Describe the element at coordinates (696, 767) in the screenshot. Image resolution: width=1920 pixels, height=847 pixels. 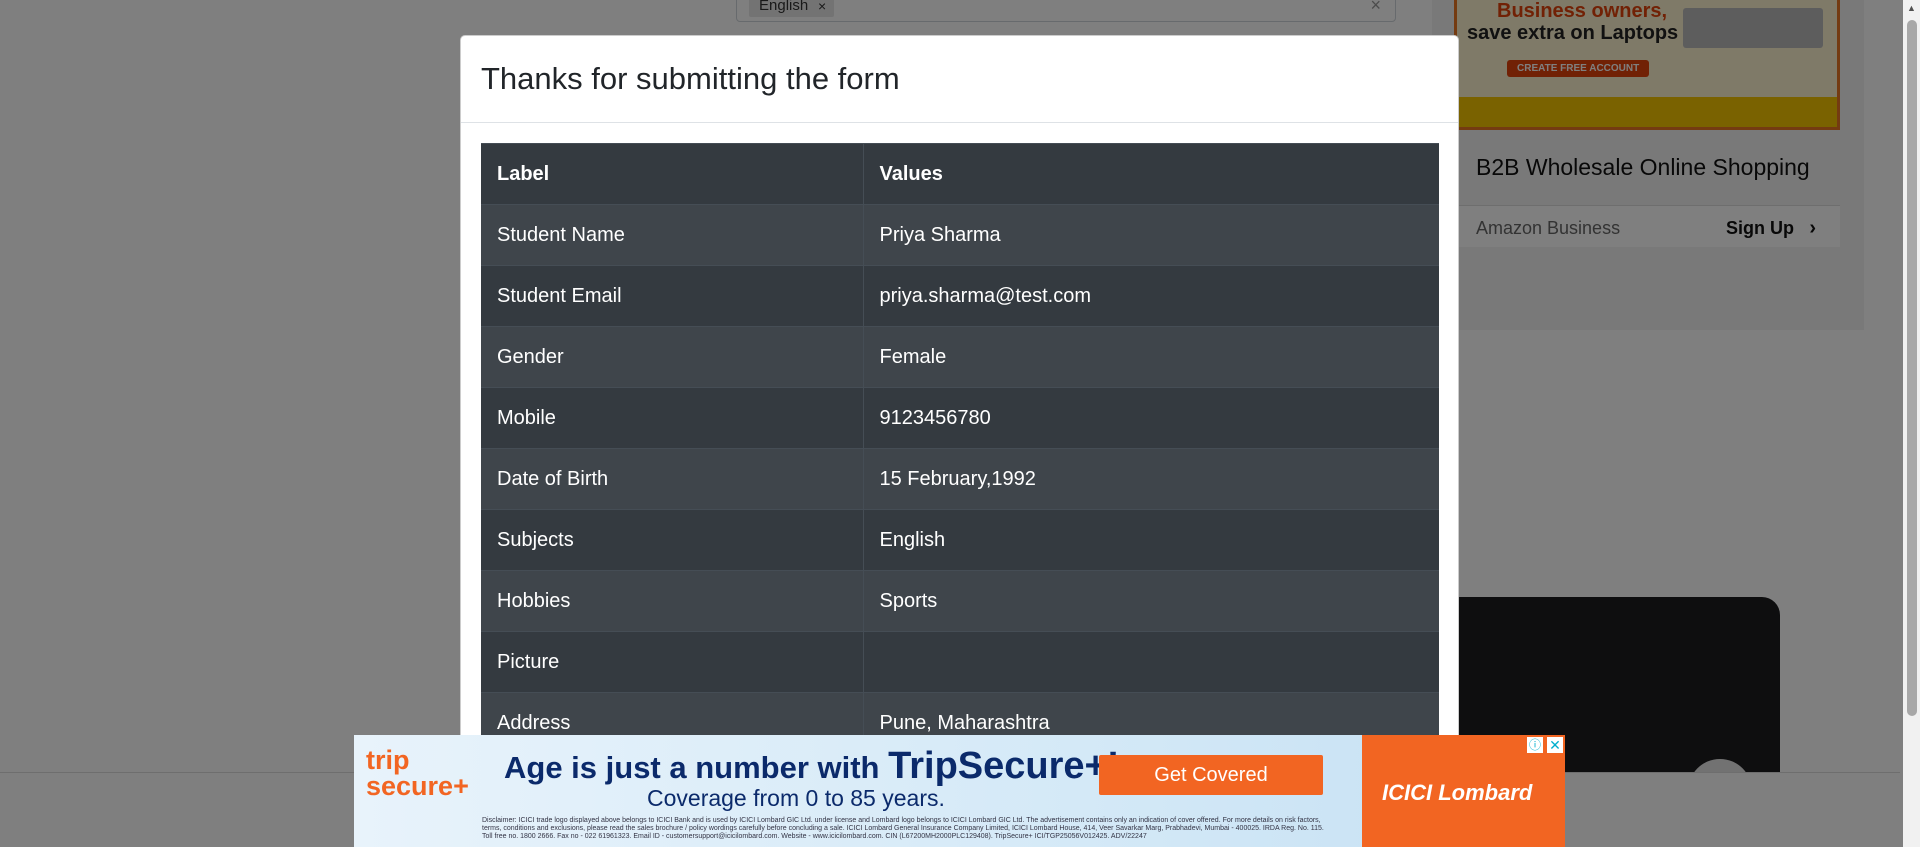
I see `ad-headline-prefix: Age is just a number with` at that location.